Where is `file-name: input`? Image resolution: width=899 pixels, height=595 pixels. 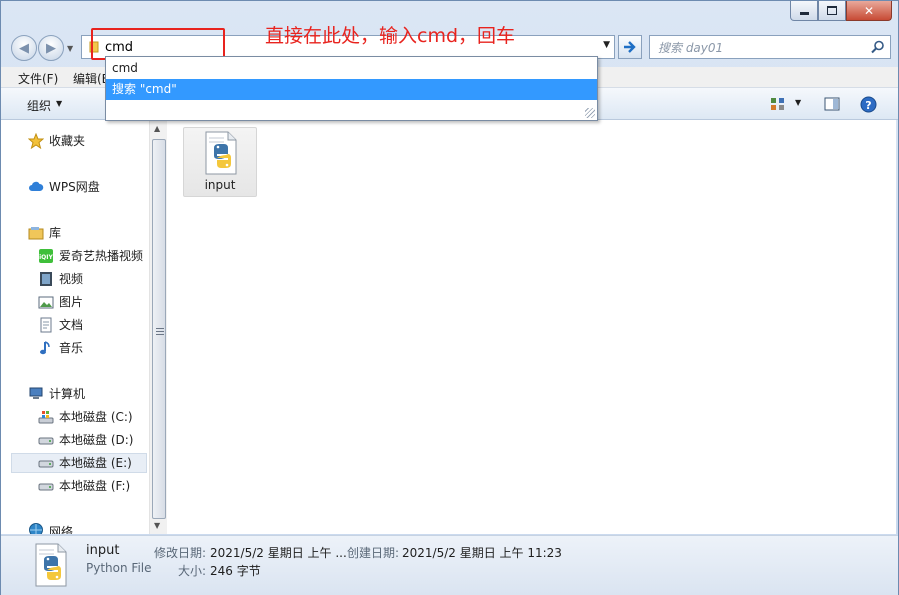
file-name: input is located at coordinates (220, 185).